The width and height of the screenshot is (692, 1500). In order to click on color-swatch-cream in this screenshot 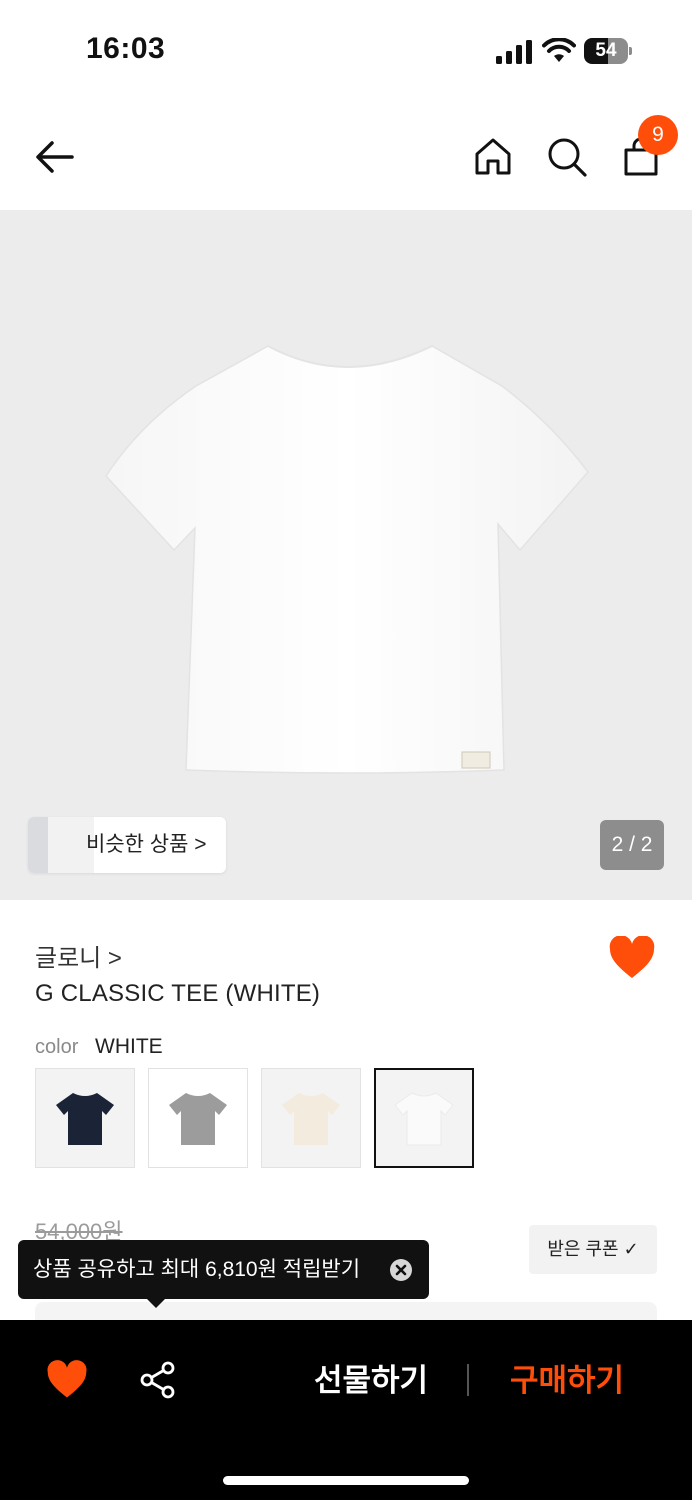, I will do `click(311, 1118)`.